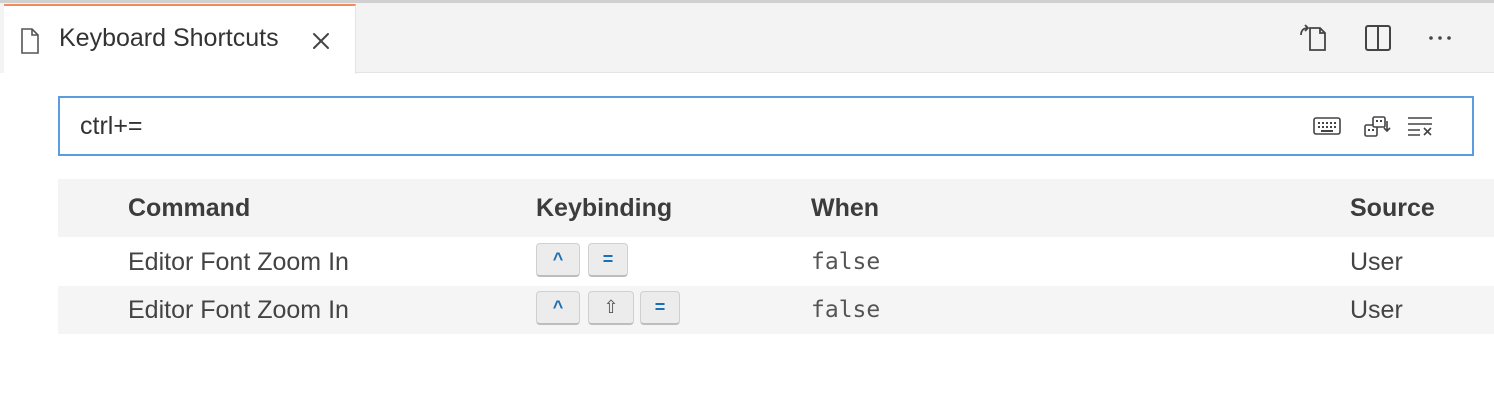  Describe the element at coordinates (845, 208) in the screenshot. I see `column-header-when: When` at that location.